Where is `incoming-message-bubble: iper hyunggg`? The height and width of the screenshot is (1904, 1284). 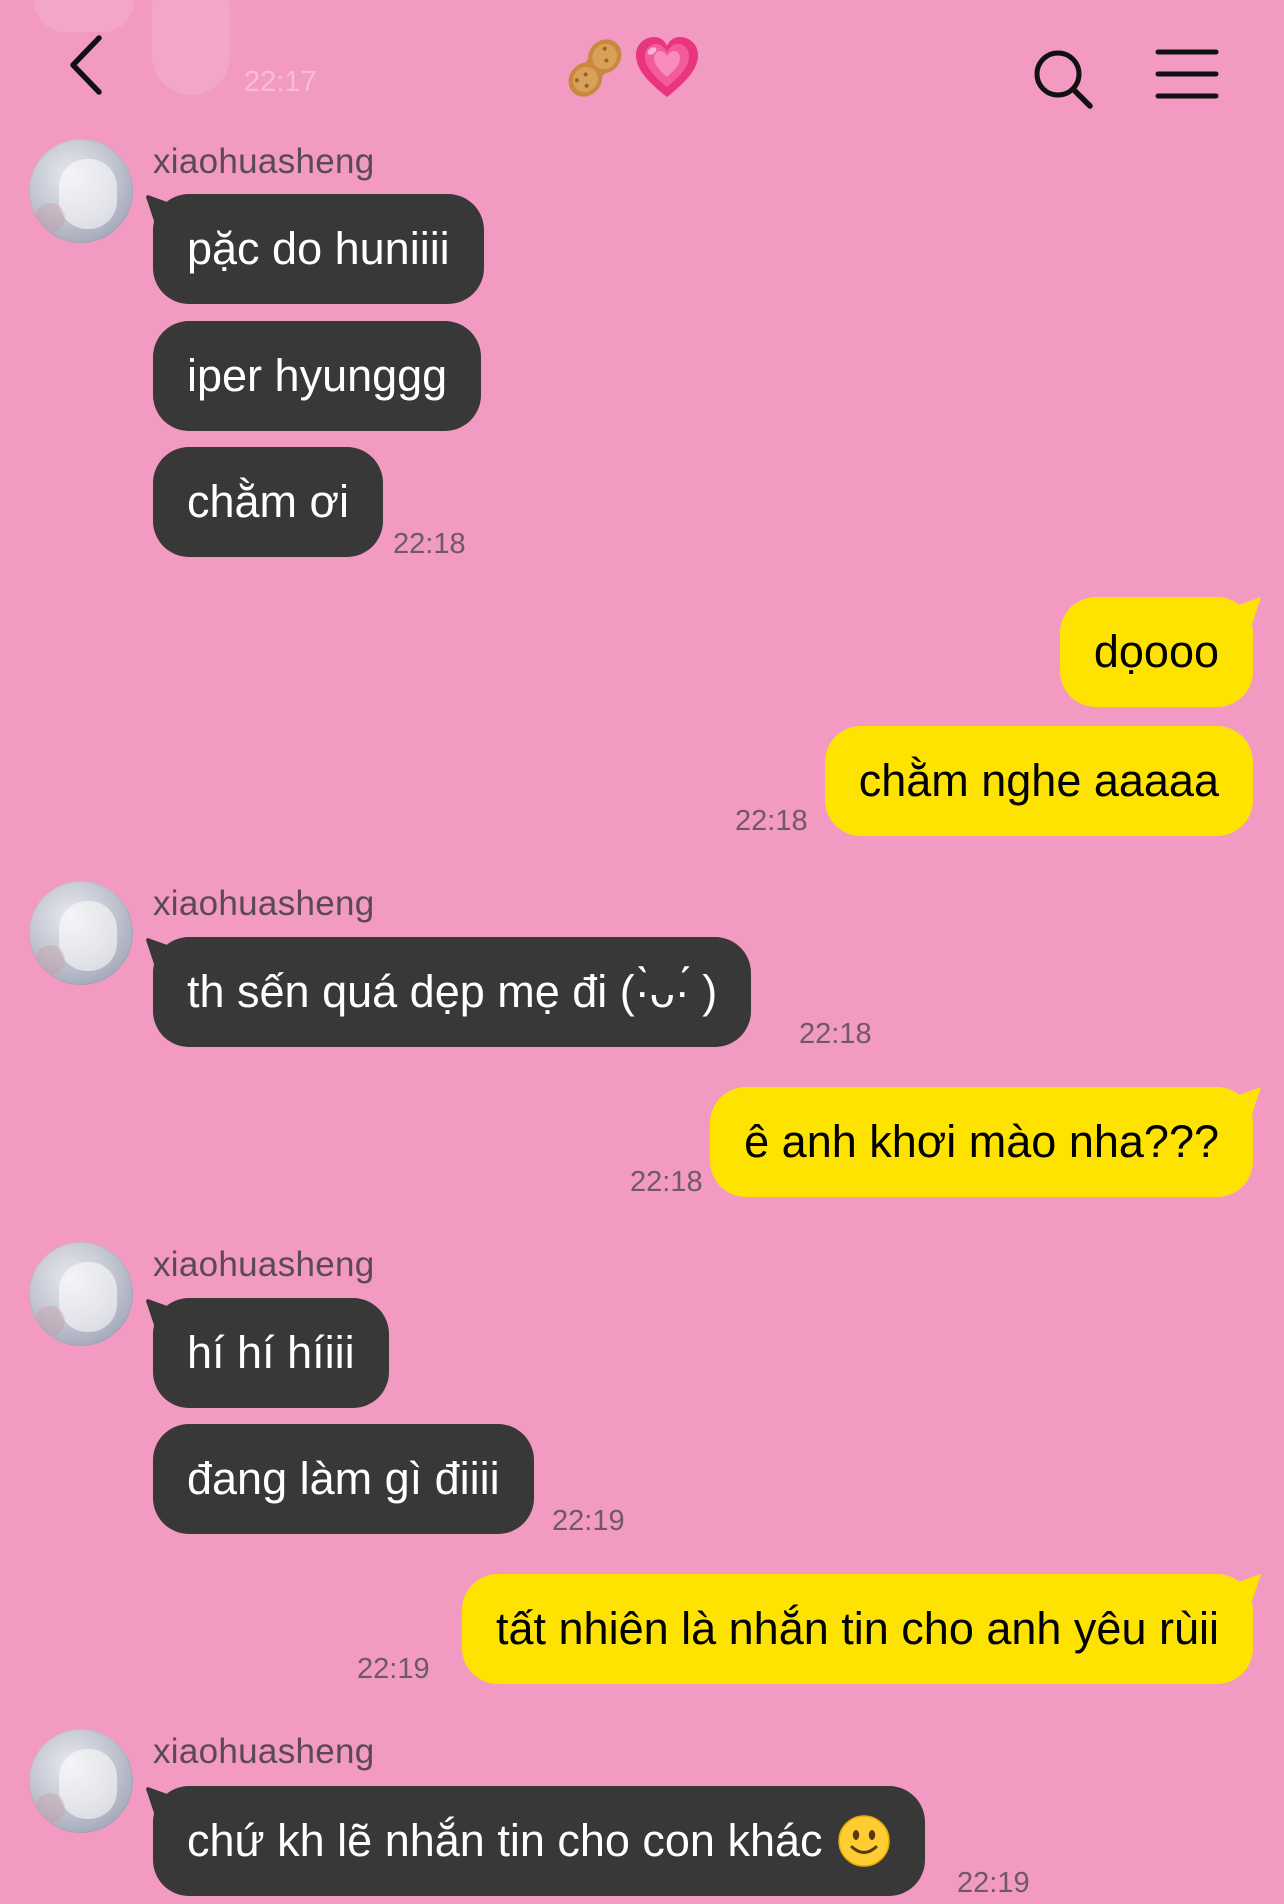 incoming-message-bubble: iper hyunggg is located at coordinates (317, 376).